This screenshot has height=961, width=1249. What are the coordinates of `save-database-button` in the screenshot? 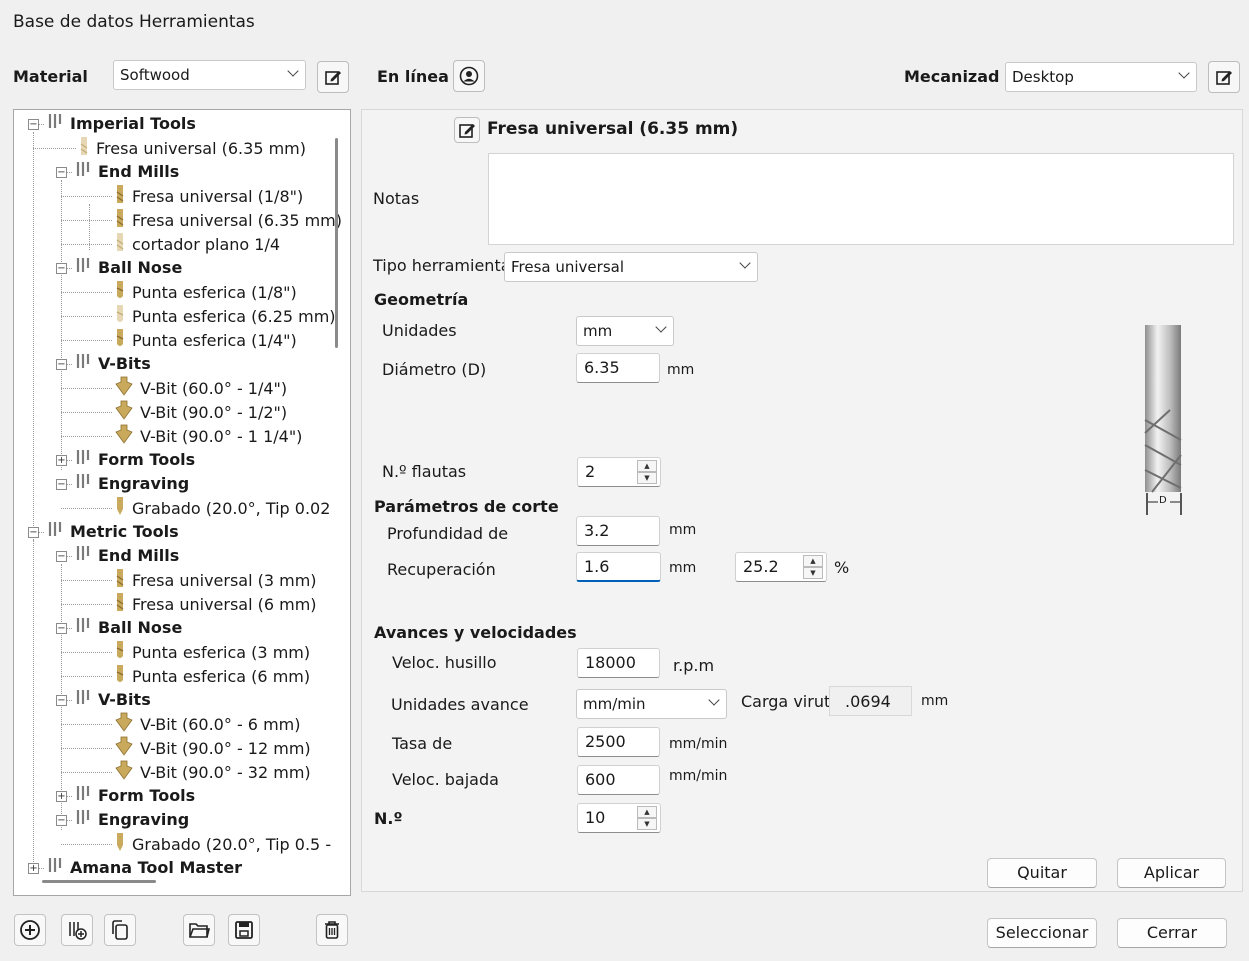 It's located at (244, 930).